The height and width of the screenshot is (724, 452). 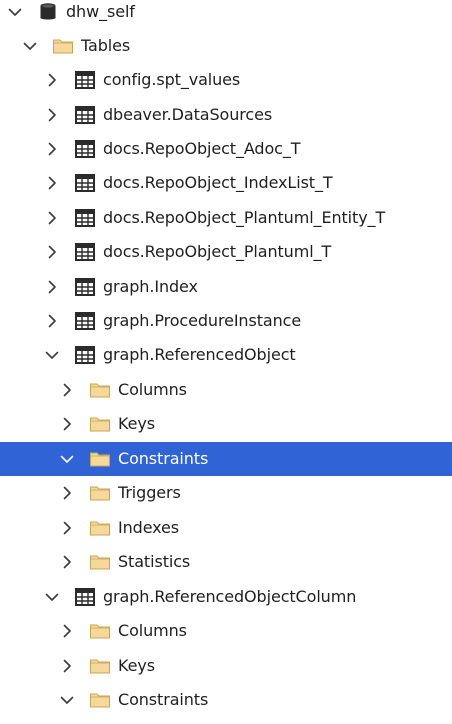 What do you see at coordinates (150, 286) in the screenshot?
I see `tree-node-label: graph.Index` at bounding box center [150, 286].